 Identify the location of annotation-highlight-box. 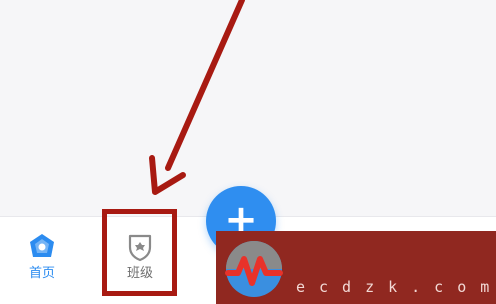
(139, 252).